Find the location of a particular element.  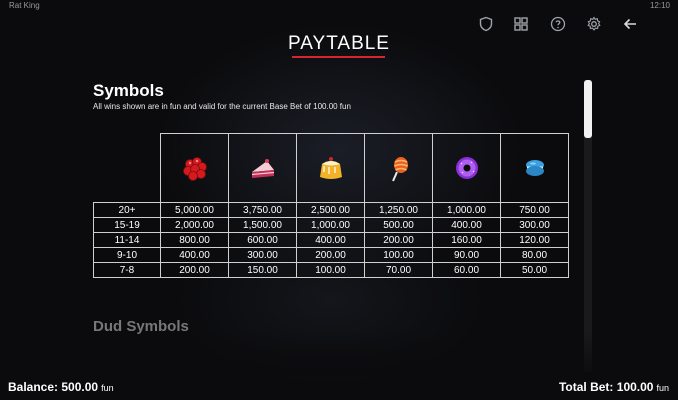

row-label: 20+ is located at coordinates (127, 210).